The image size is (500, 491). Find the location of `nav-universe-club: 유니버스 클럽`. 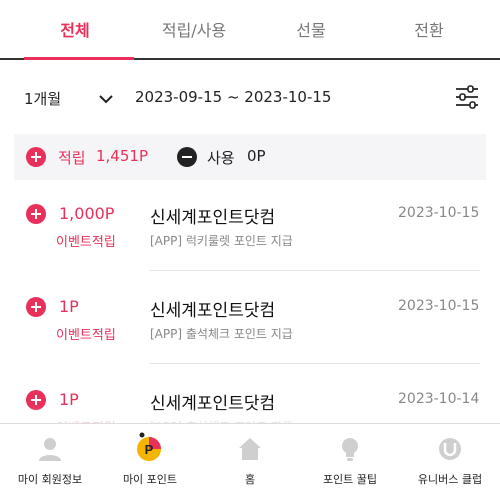

nav-universe-club: 유니버스 클럽 is located at coordinates (450, 457).